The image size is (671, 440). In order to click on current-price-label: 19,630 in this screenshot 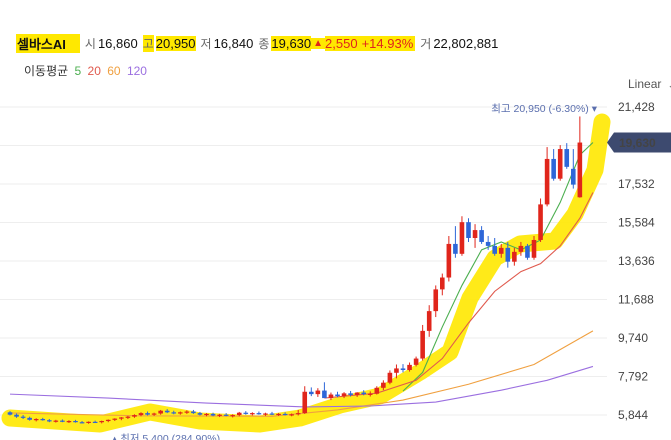, I will do `click(637, 143)`.